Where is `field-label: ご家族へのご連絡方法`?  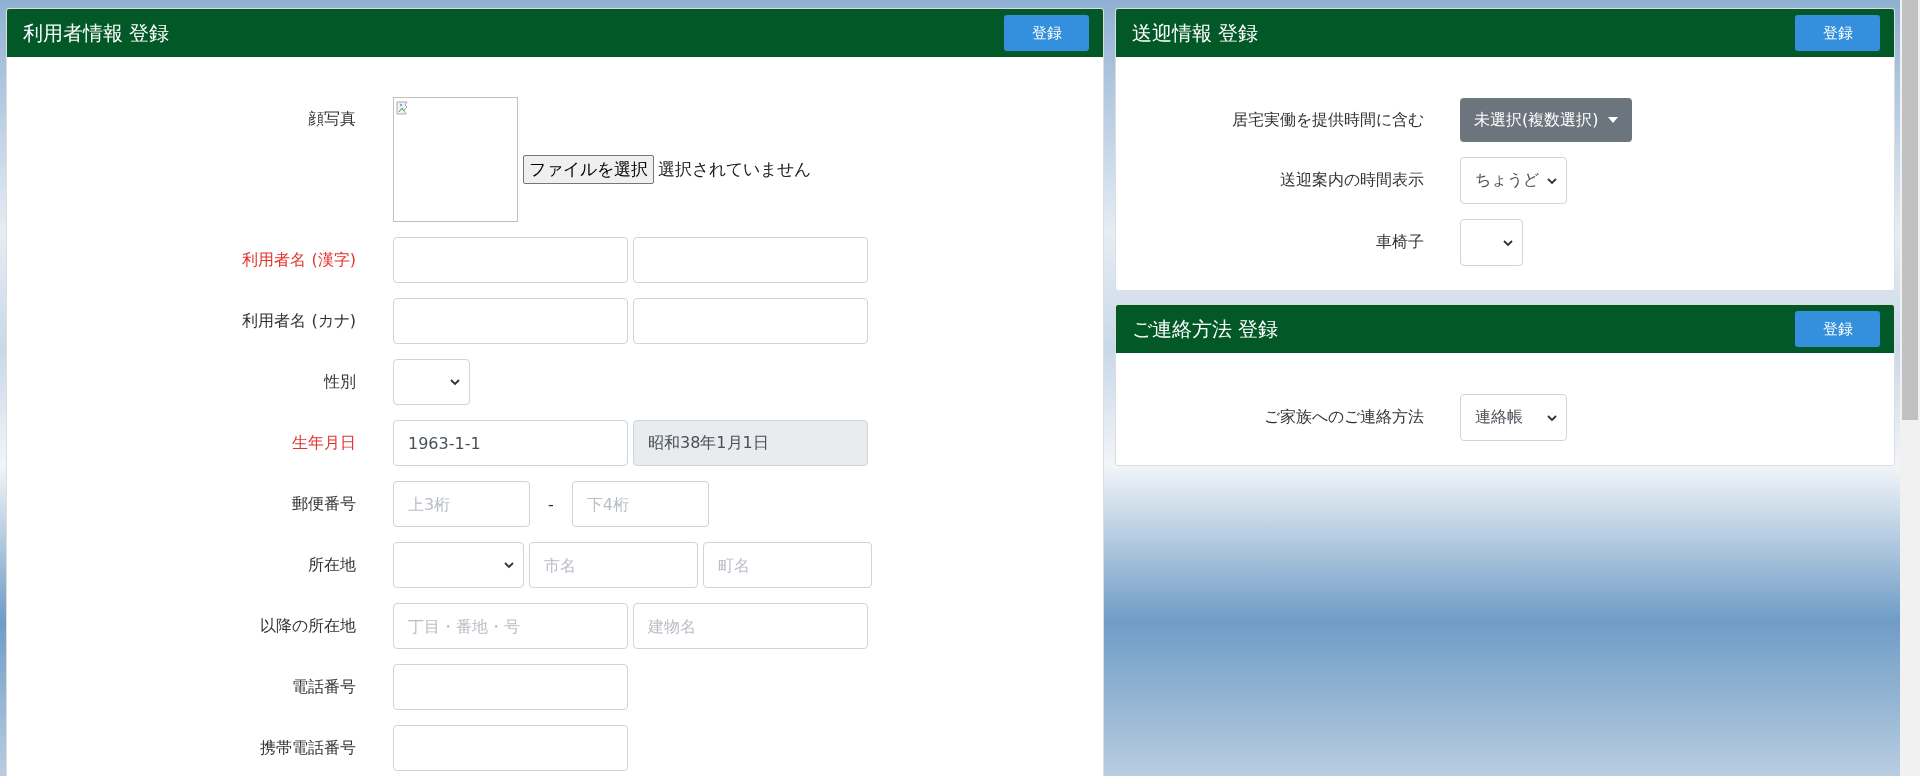 field-label: ご家族へのご連絡方法 is located at coordinates (1343, 417).